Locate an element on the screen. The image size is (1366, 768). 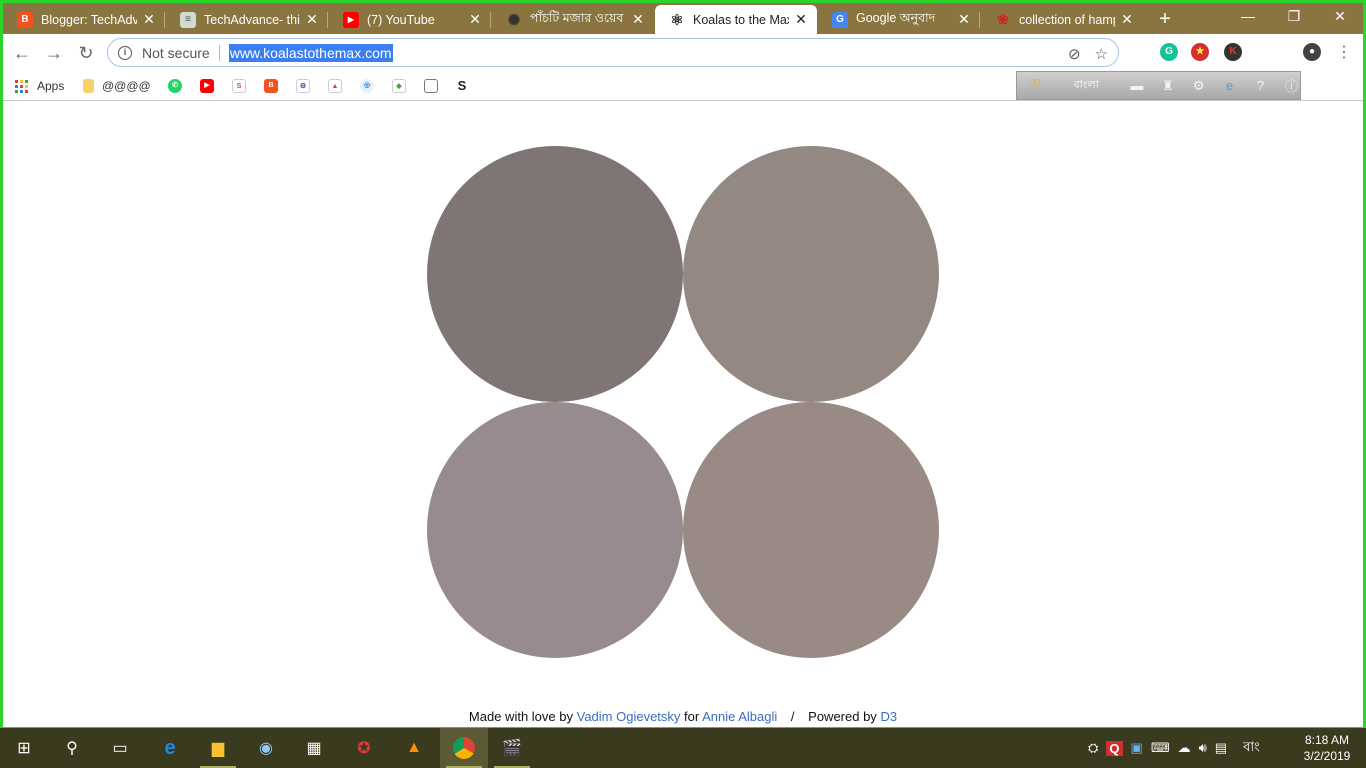
url-text: www.koalastothemax.com is located at coordinates (310, 52).